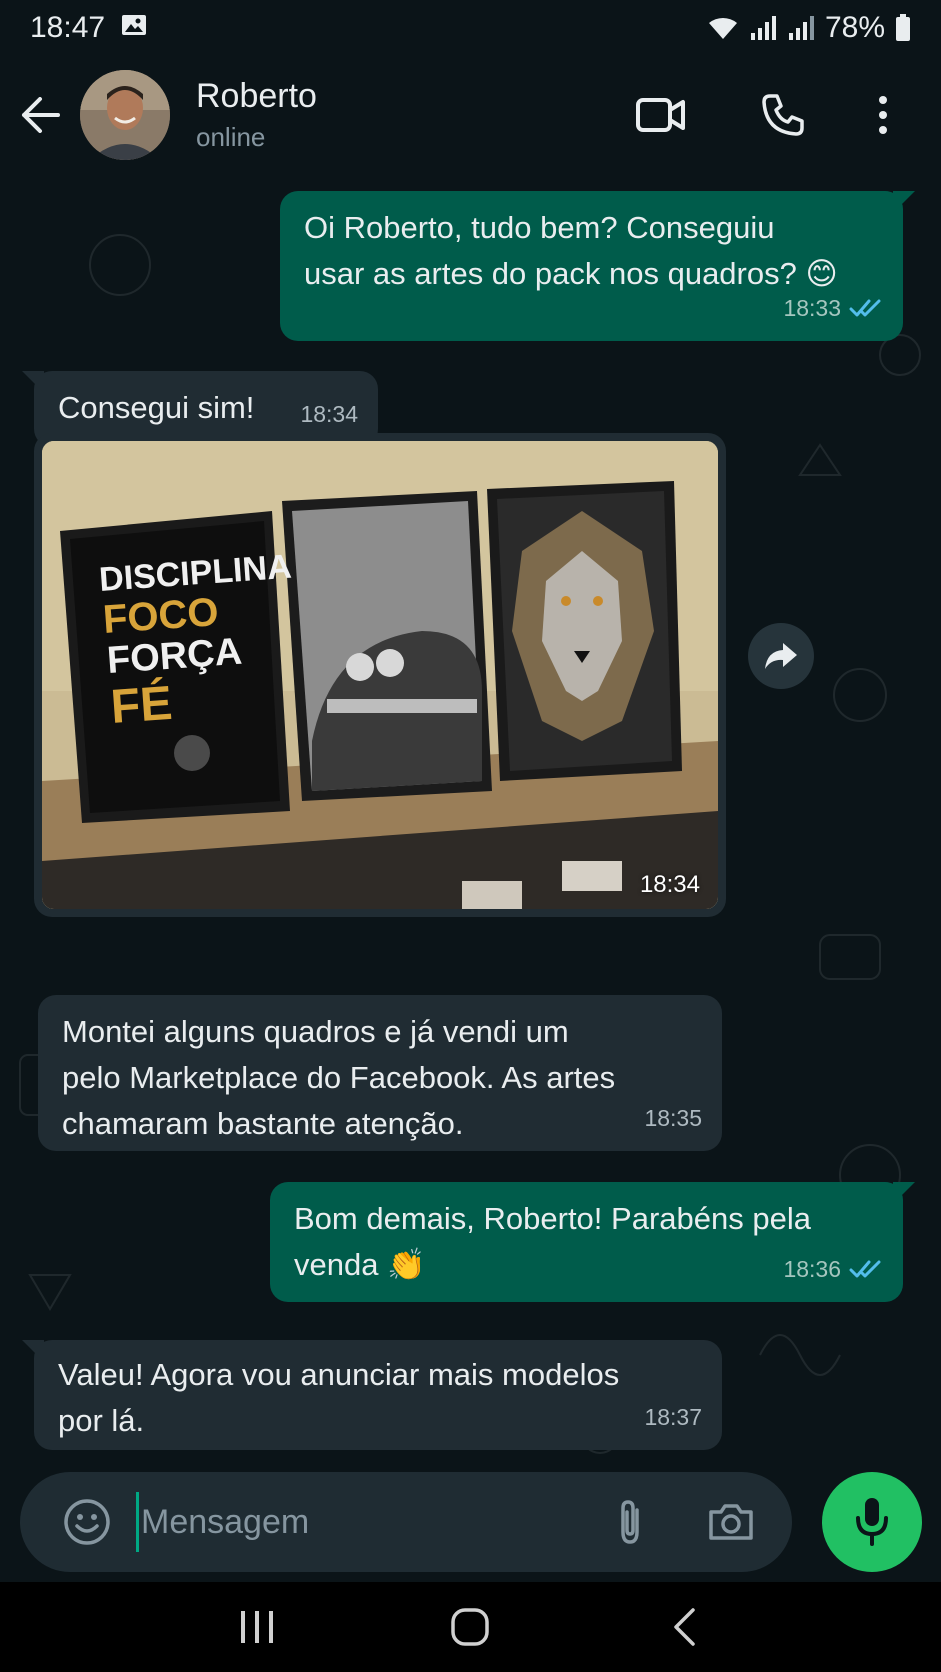 This screenshot has height=1672, width=941. Describe the element at coordinates (256, 96) in the screenshot. I see `contact-name: Roberto` at that location.